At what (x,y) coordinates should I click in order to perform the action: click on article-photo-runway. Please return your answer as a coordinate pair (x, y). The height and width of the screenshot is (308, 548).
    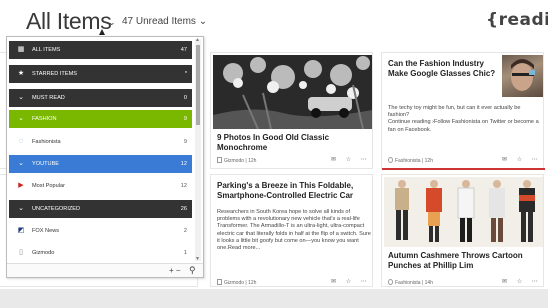
    Looking at the image, I should click on (463, 212).